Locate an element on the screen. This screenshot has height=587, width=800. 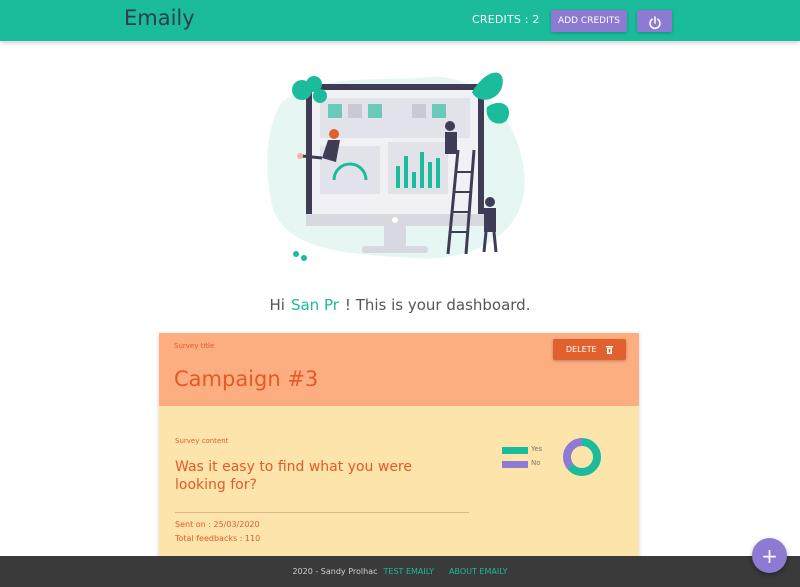
trash-icon is located at coordinates (610, 350).